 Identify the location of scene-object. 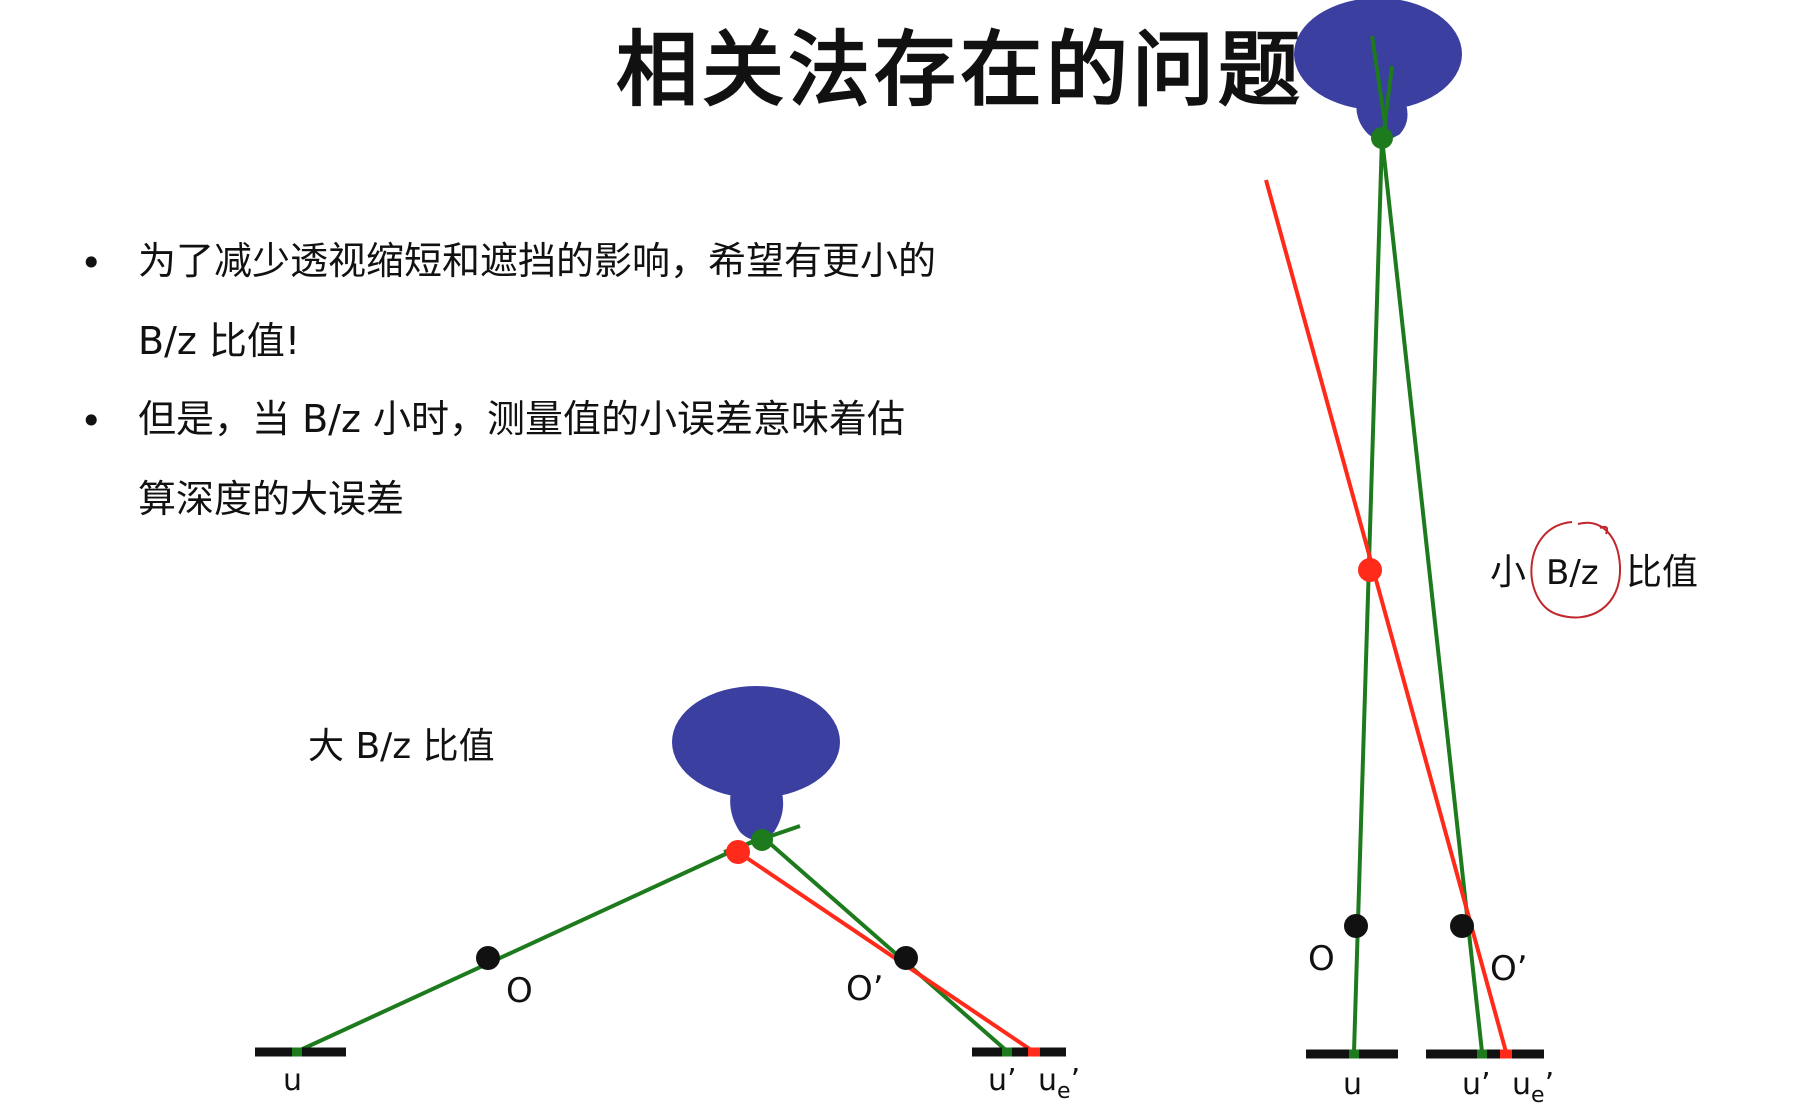
(756, 763).